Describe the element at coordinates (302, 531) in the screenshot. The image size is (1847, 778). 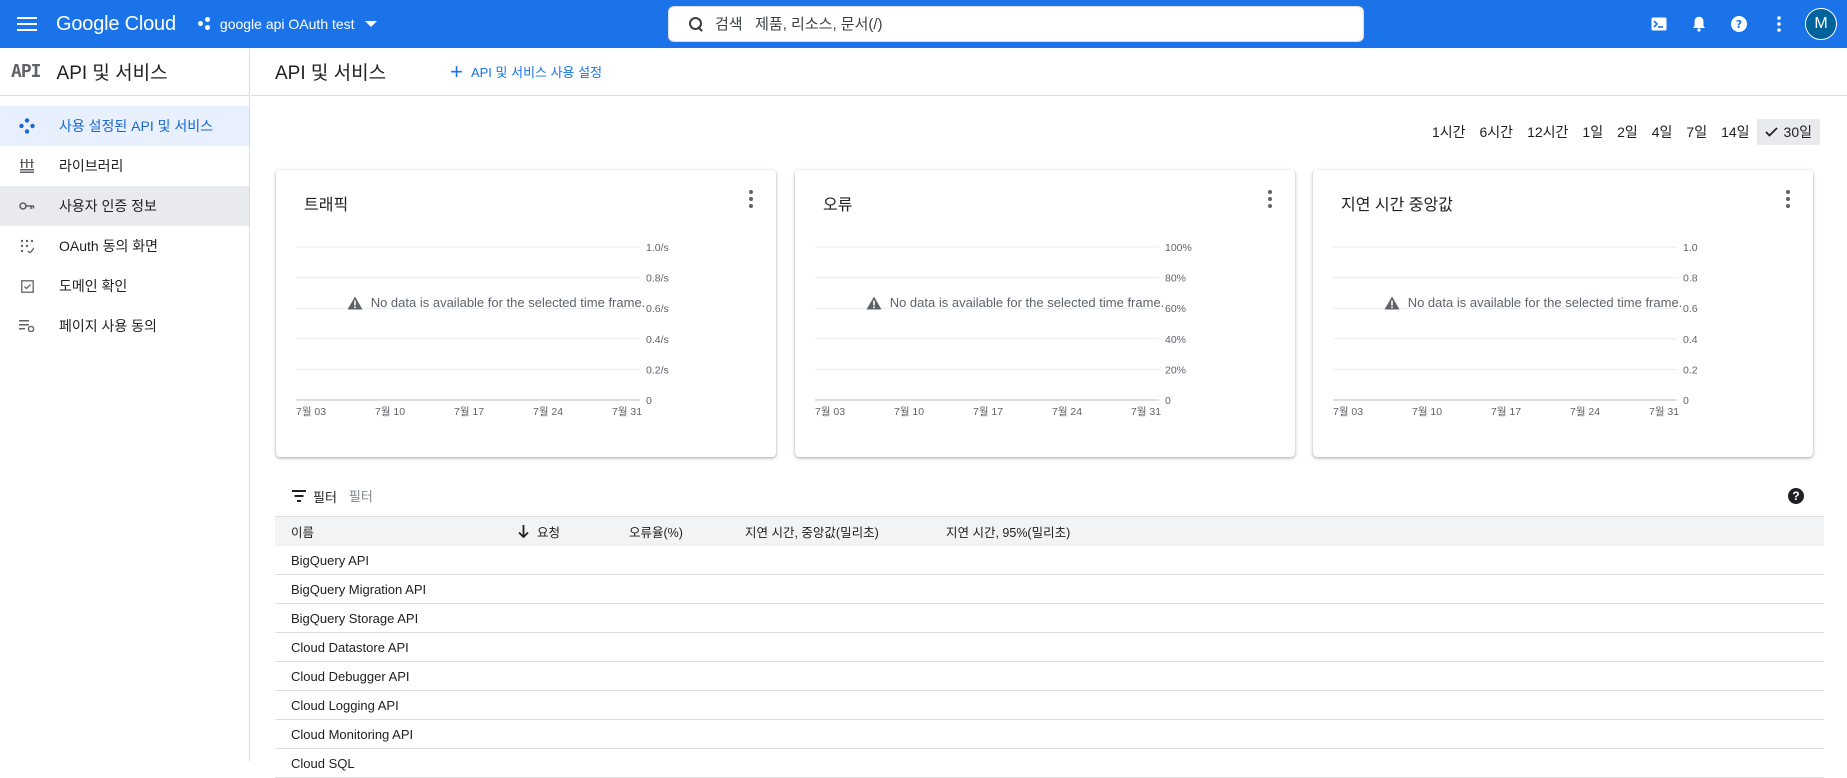
I see `column-name: 이름` at that location.